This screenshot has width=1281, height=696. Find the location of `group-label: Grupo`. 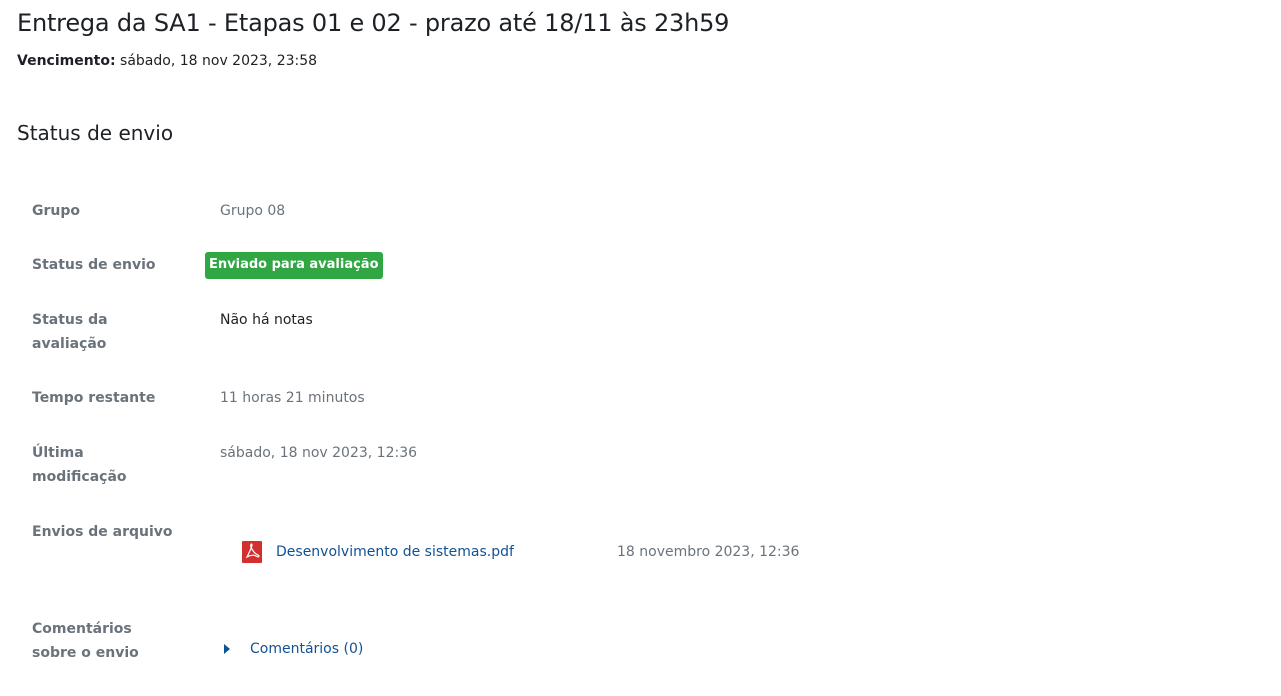

group-label: Grupo is located at coordinates (56, 211).